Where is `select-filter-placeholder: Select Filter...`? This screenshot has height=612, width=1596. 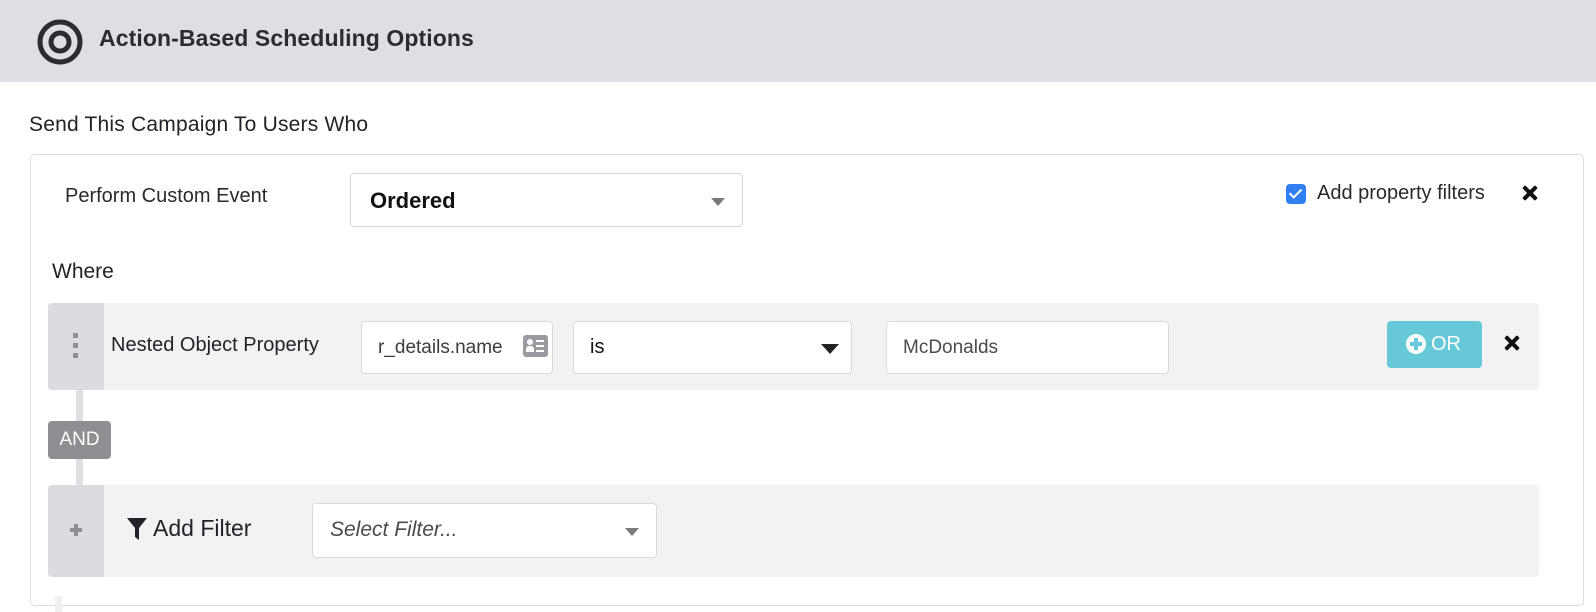 select-filter-placeholder: Select Filter... is located at coordinates (394, 529).